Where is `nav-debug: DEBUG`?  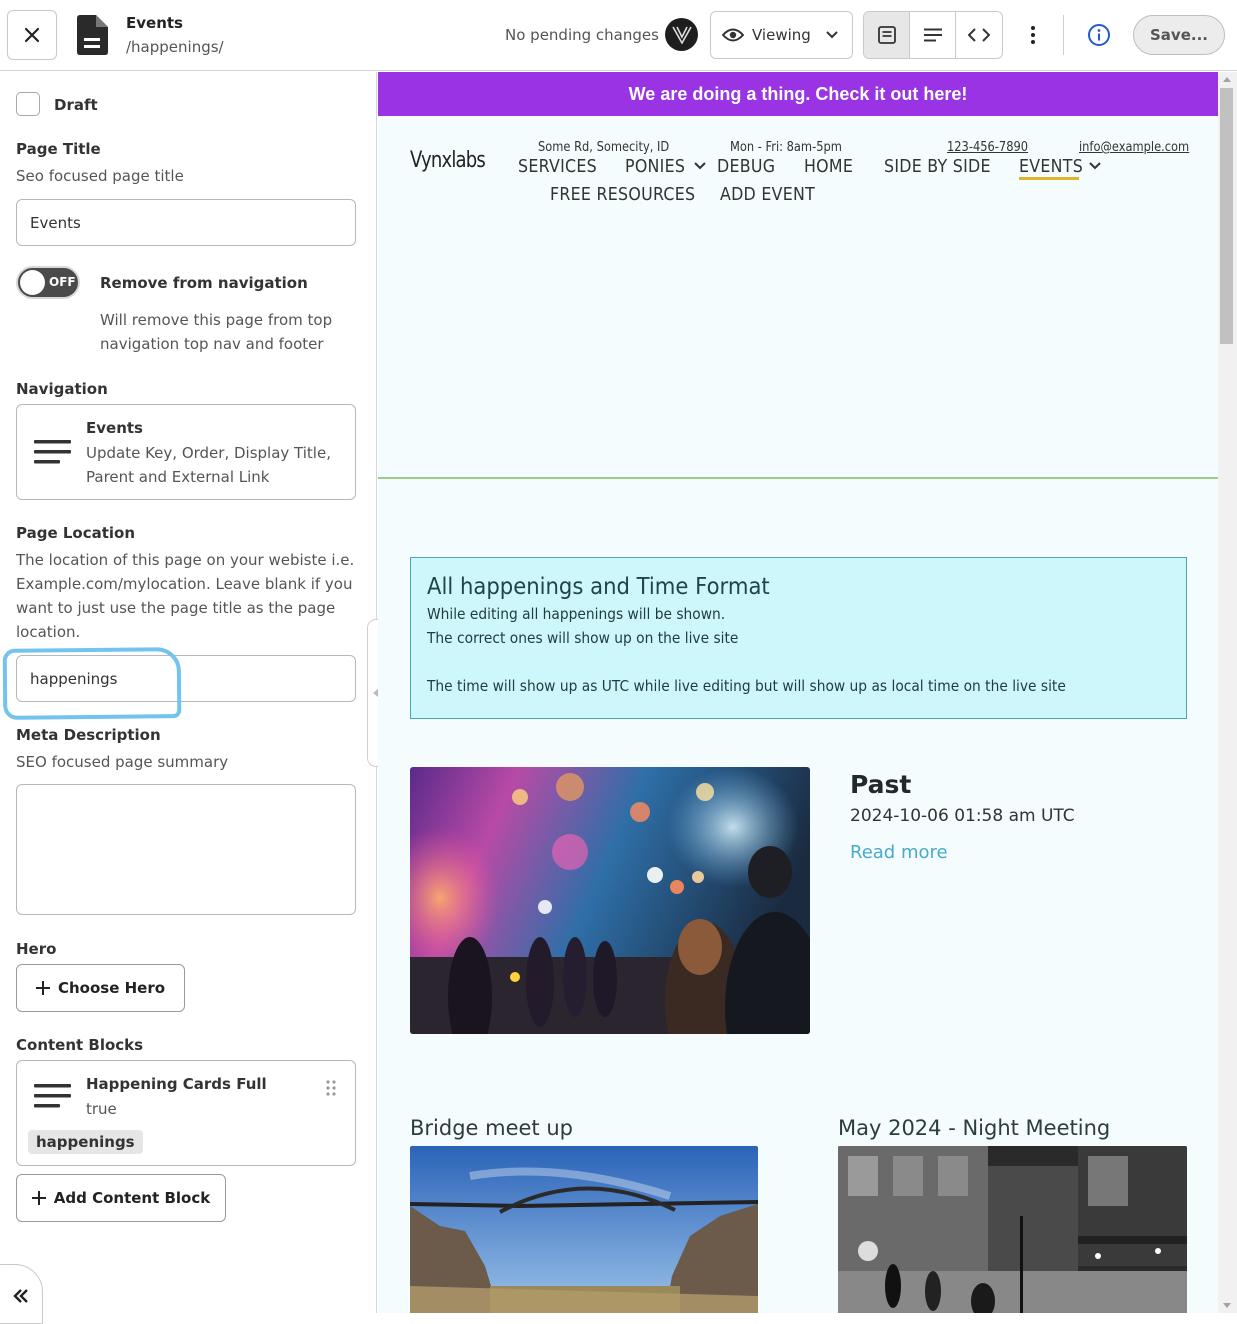
nav-debug: DEBUG is located at coordinates (746, 166).